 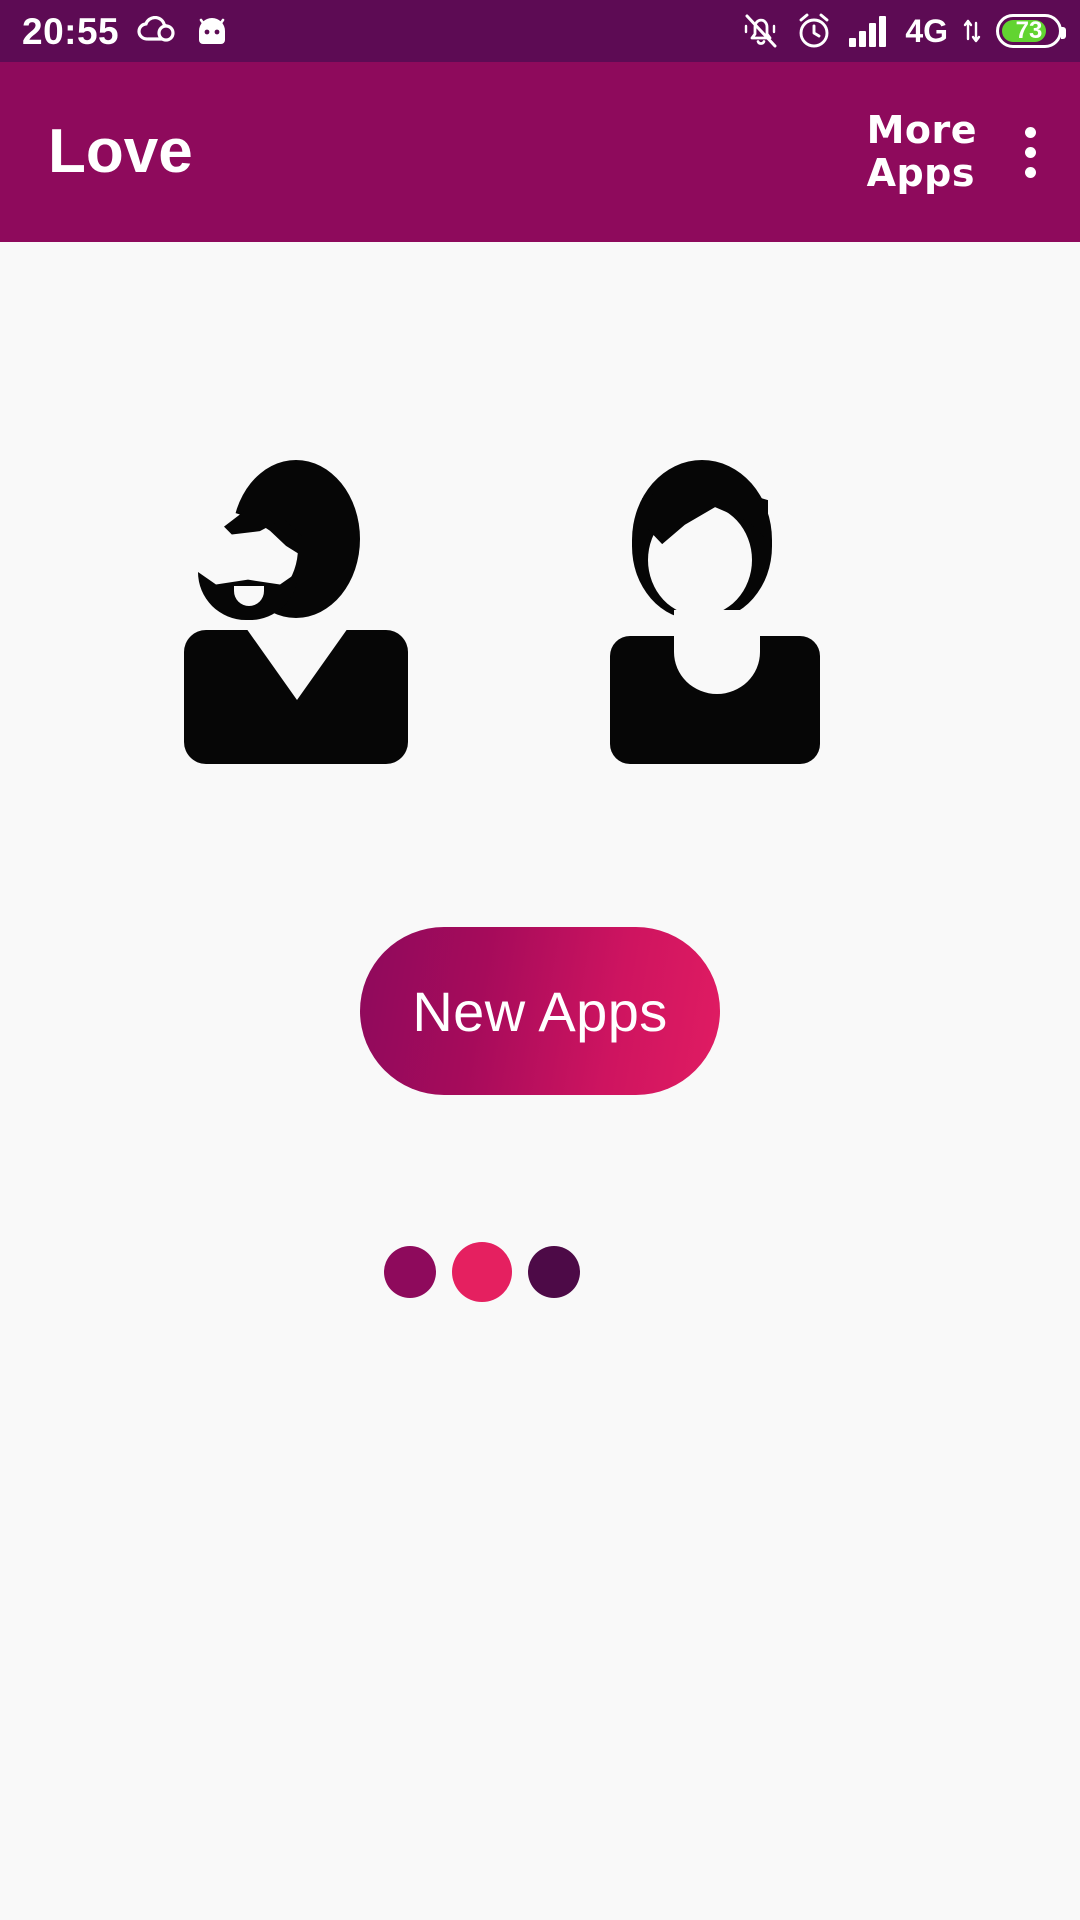 I want to click on woman-neckline, so click(x=717, y=652).